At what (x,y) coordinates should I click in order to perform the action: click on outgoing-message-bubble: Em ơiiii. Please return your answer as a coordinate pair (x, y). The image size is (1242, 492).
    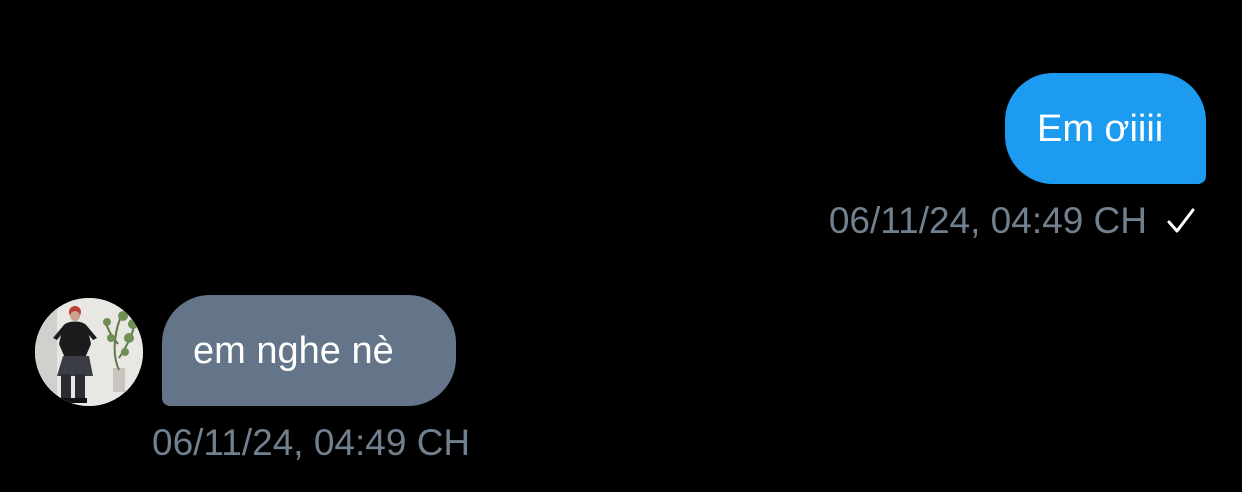
    Looking at the image, I should click on (1105, 128).